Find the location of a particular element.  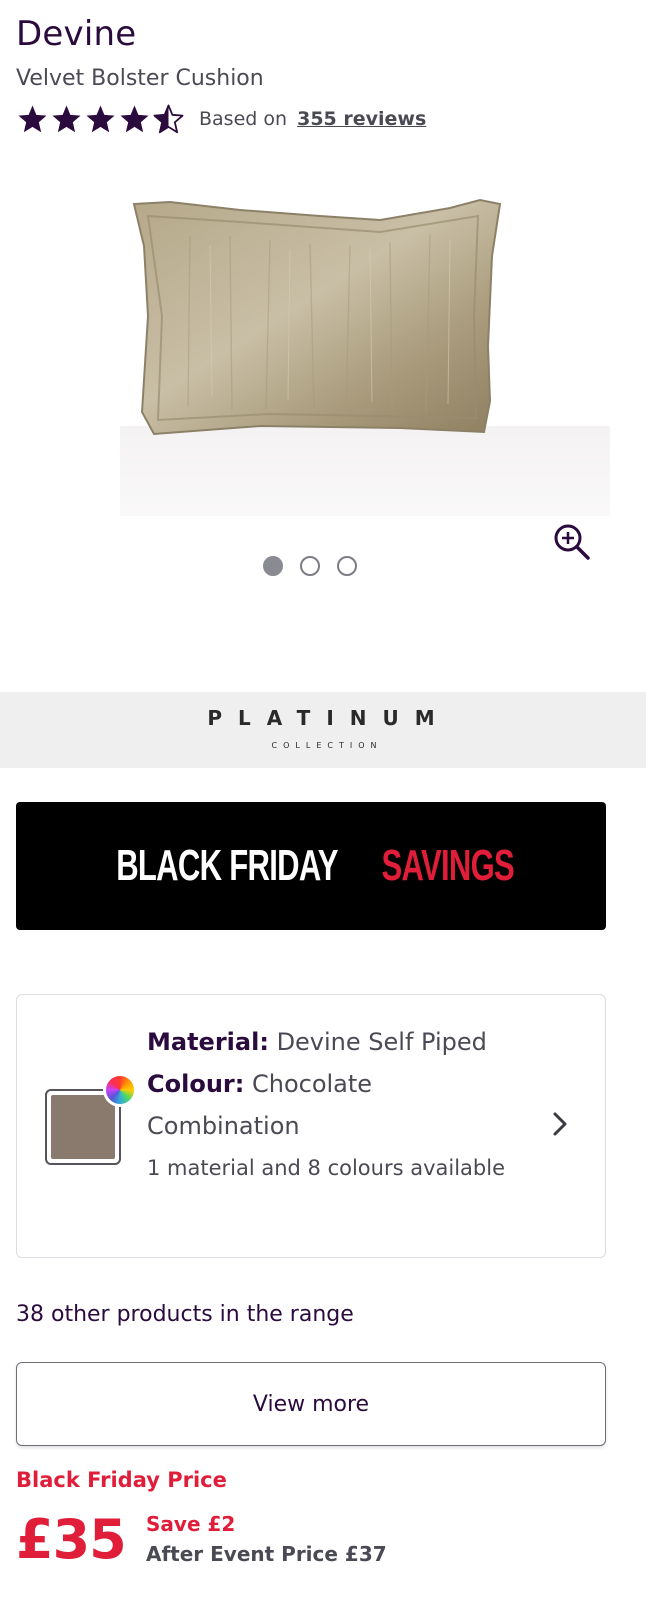

collection-subtitle: COLLECTION is located at coordinates (327, 745).